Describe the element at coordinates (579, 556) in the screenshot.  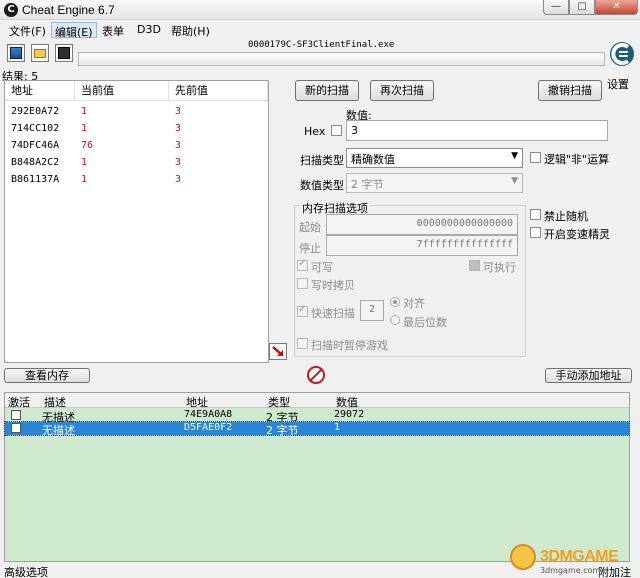
I see `watermark-brand: 3DMGAME` at that location.